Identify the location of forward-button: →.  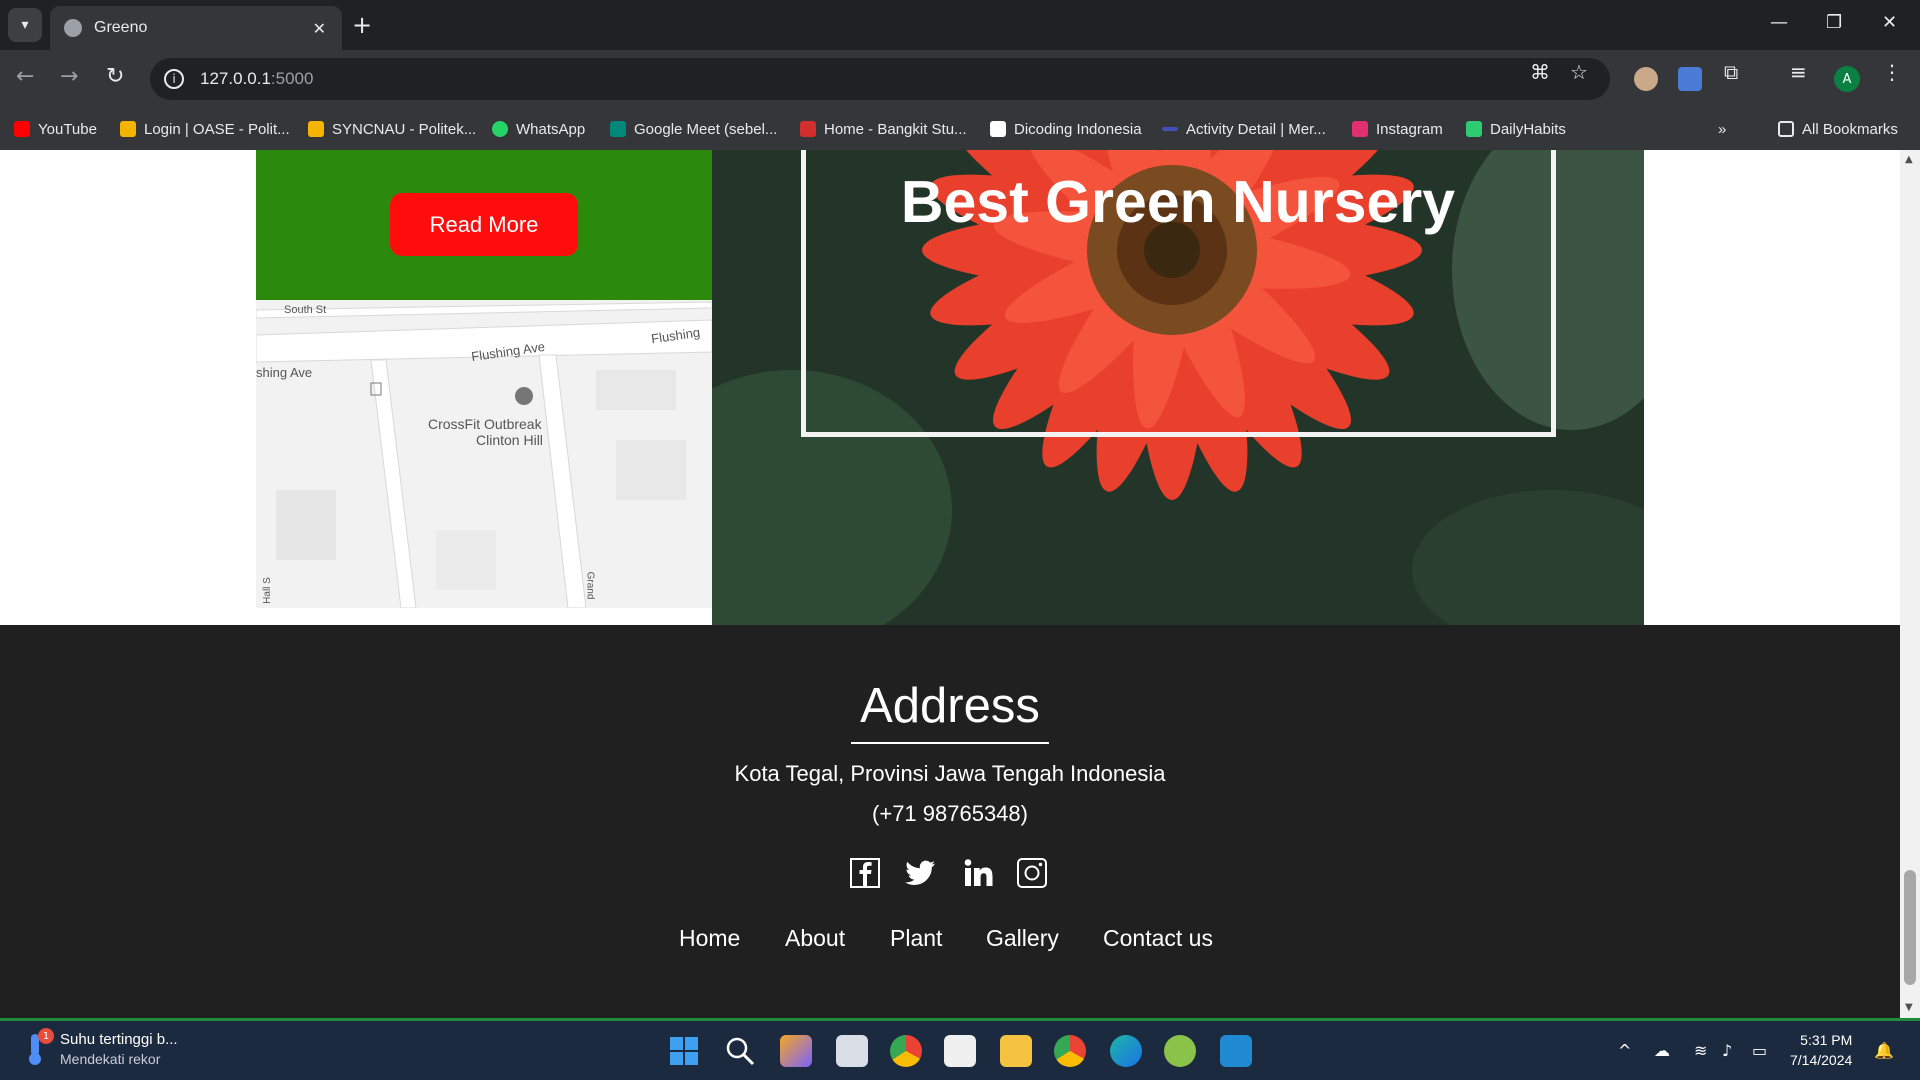
(69, 76).